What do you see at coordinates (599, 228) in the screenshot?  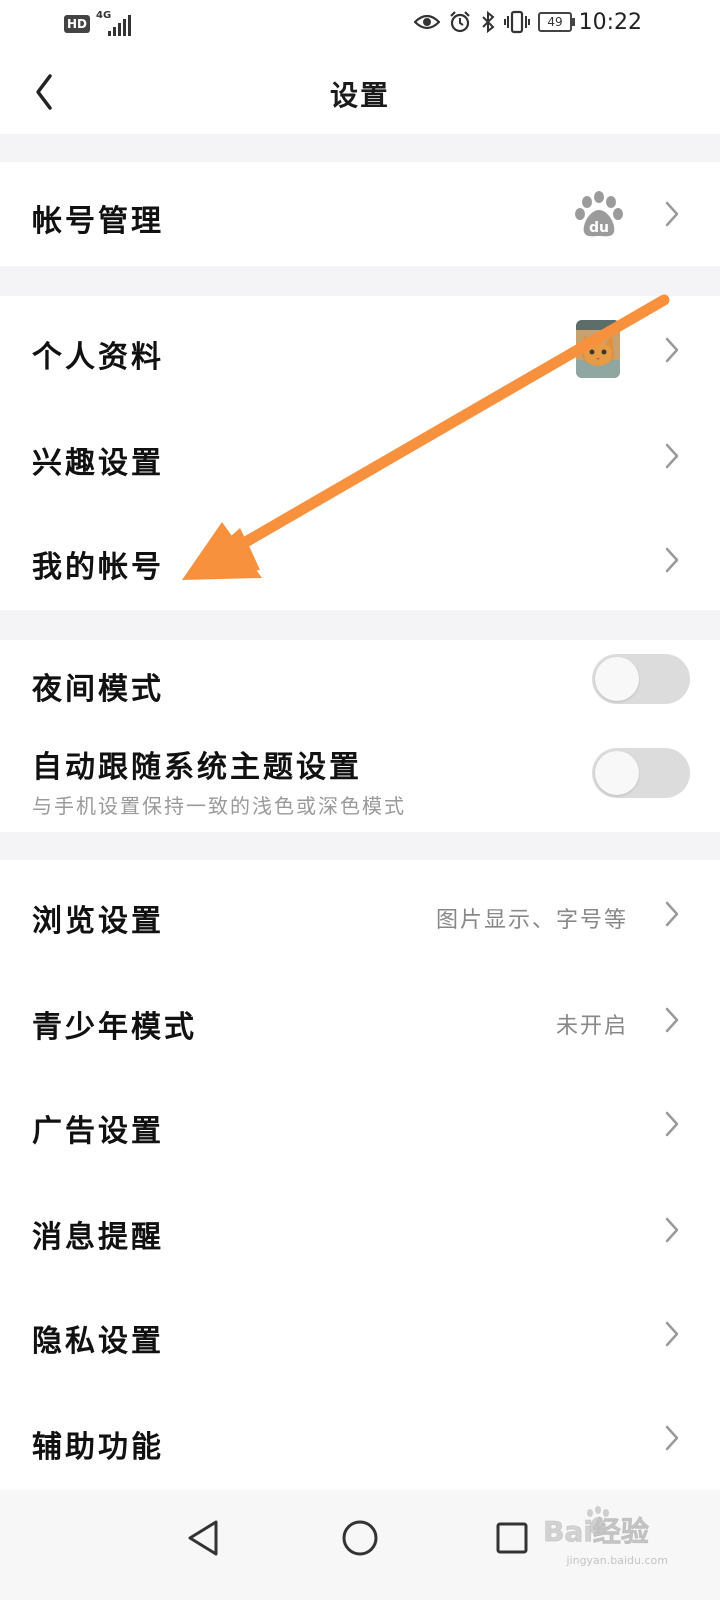 I see `svg-text: du` at bounding box center [599, 228].